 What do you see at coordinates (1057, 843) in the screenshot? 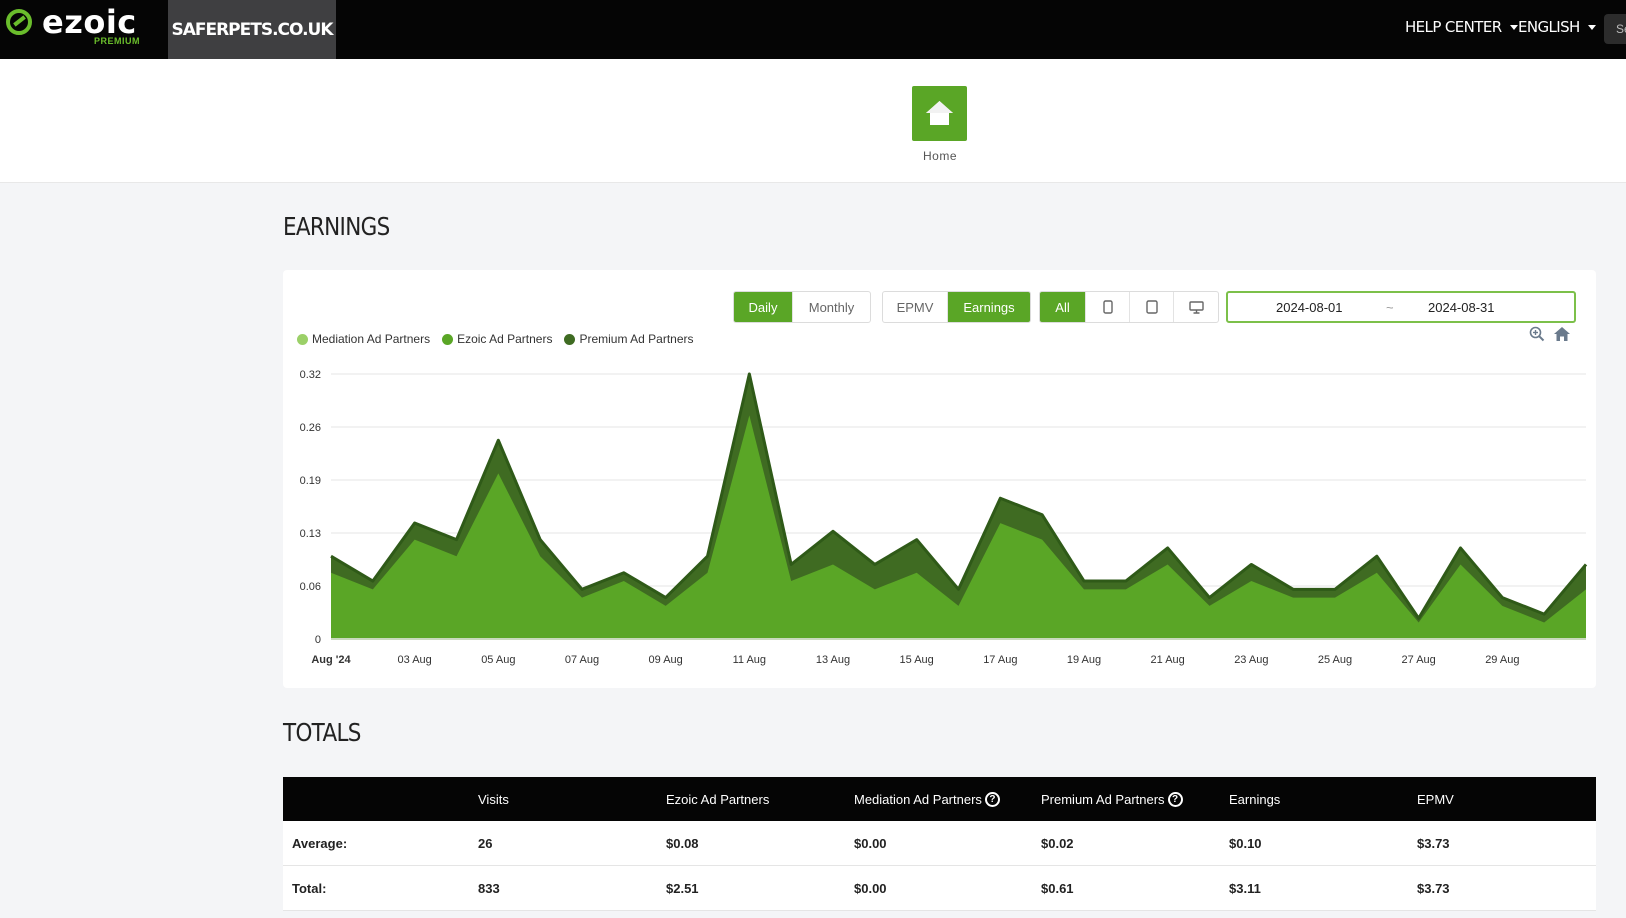
I see `table-cell: $0.02` at bounding box center [1057, 843].